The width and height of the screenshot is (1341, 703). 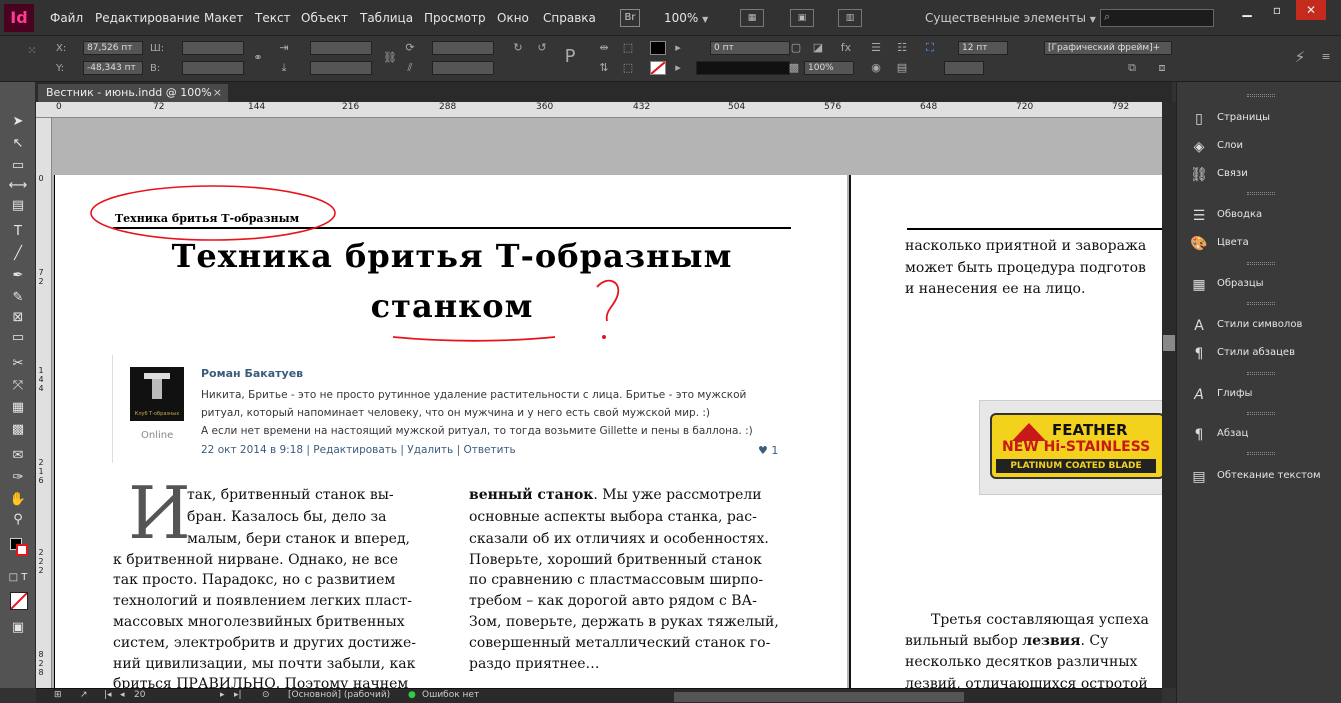 What do you see at coordinates (630, 18) in the screenshot?
I see `bridge-button: Br` at bounding box center [630, 18].